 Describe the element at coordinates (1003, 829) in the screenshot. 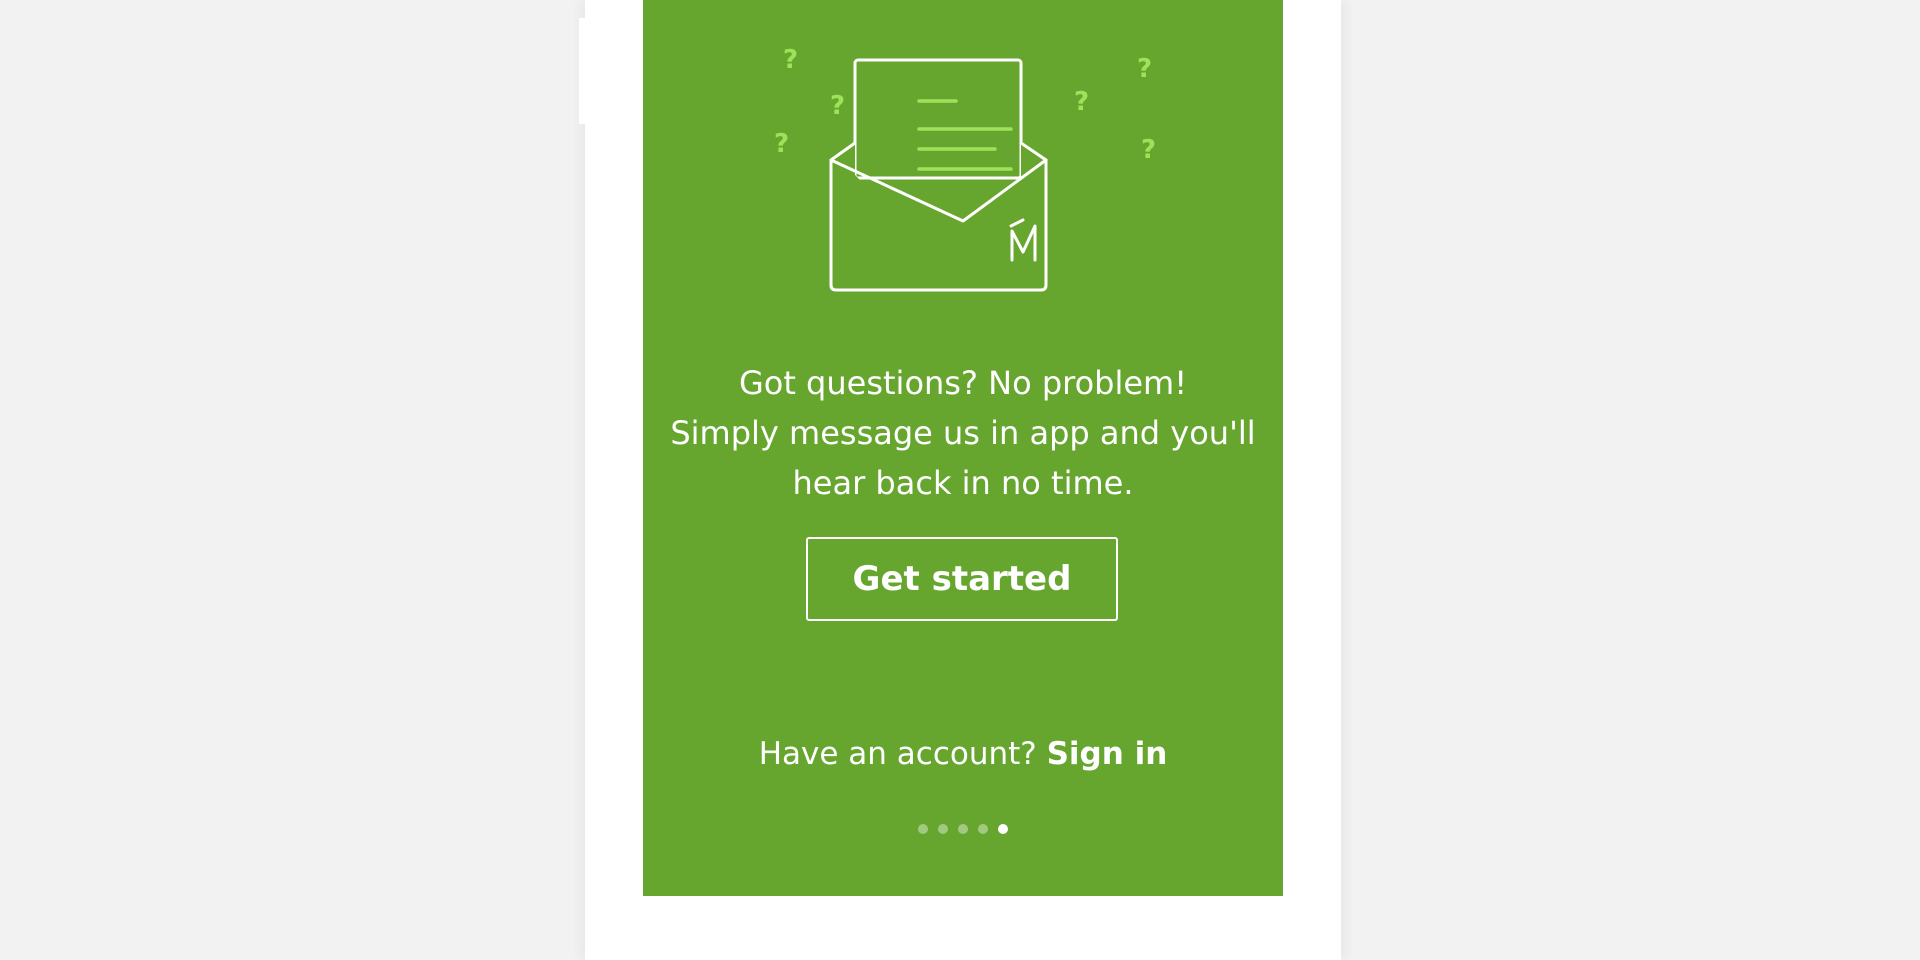

I see `pager-dot-active` at that location.